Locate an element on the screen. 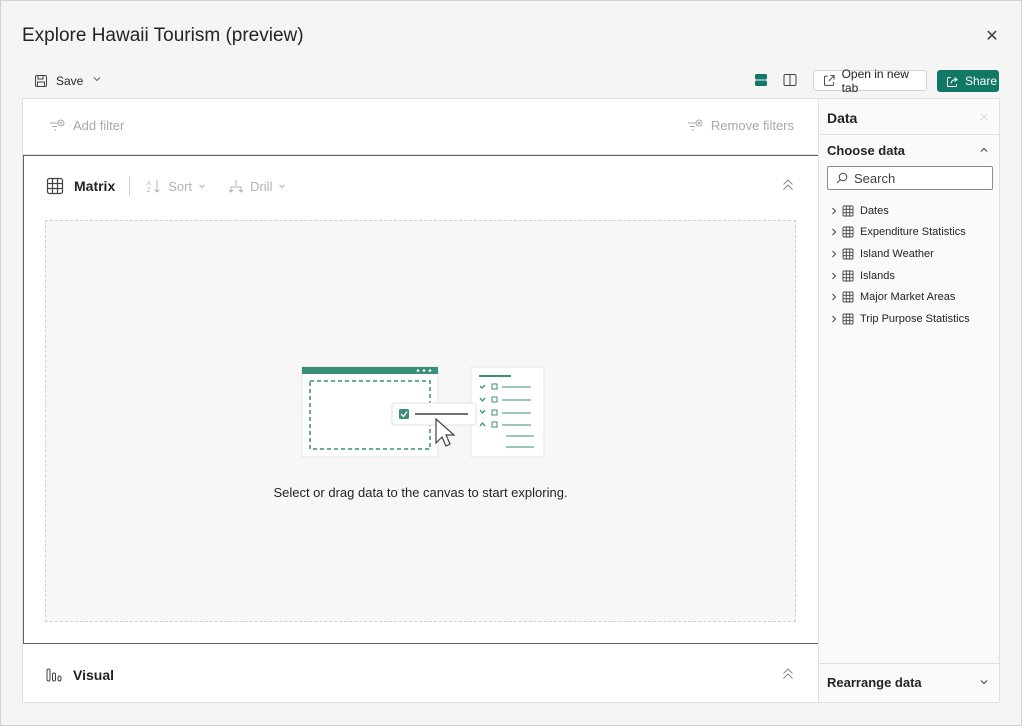 The image size is (1022, 726). data-table-item: Dates is located at coordinates (899, 211).